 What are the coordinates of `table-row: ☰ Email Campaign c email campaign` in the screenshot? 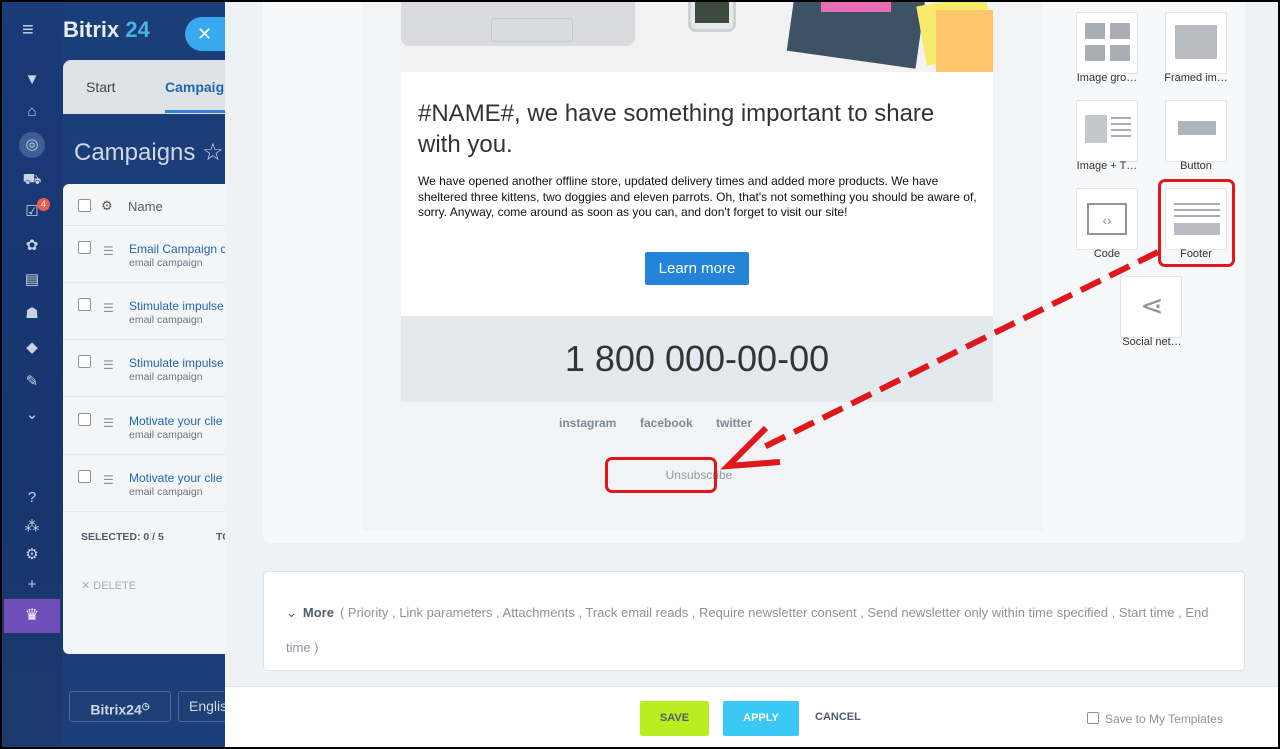 It's located at (153, 254).